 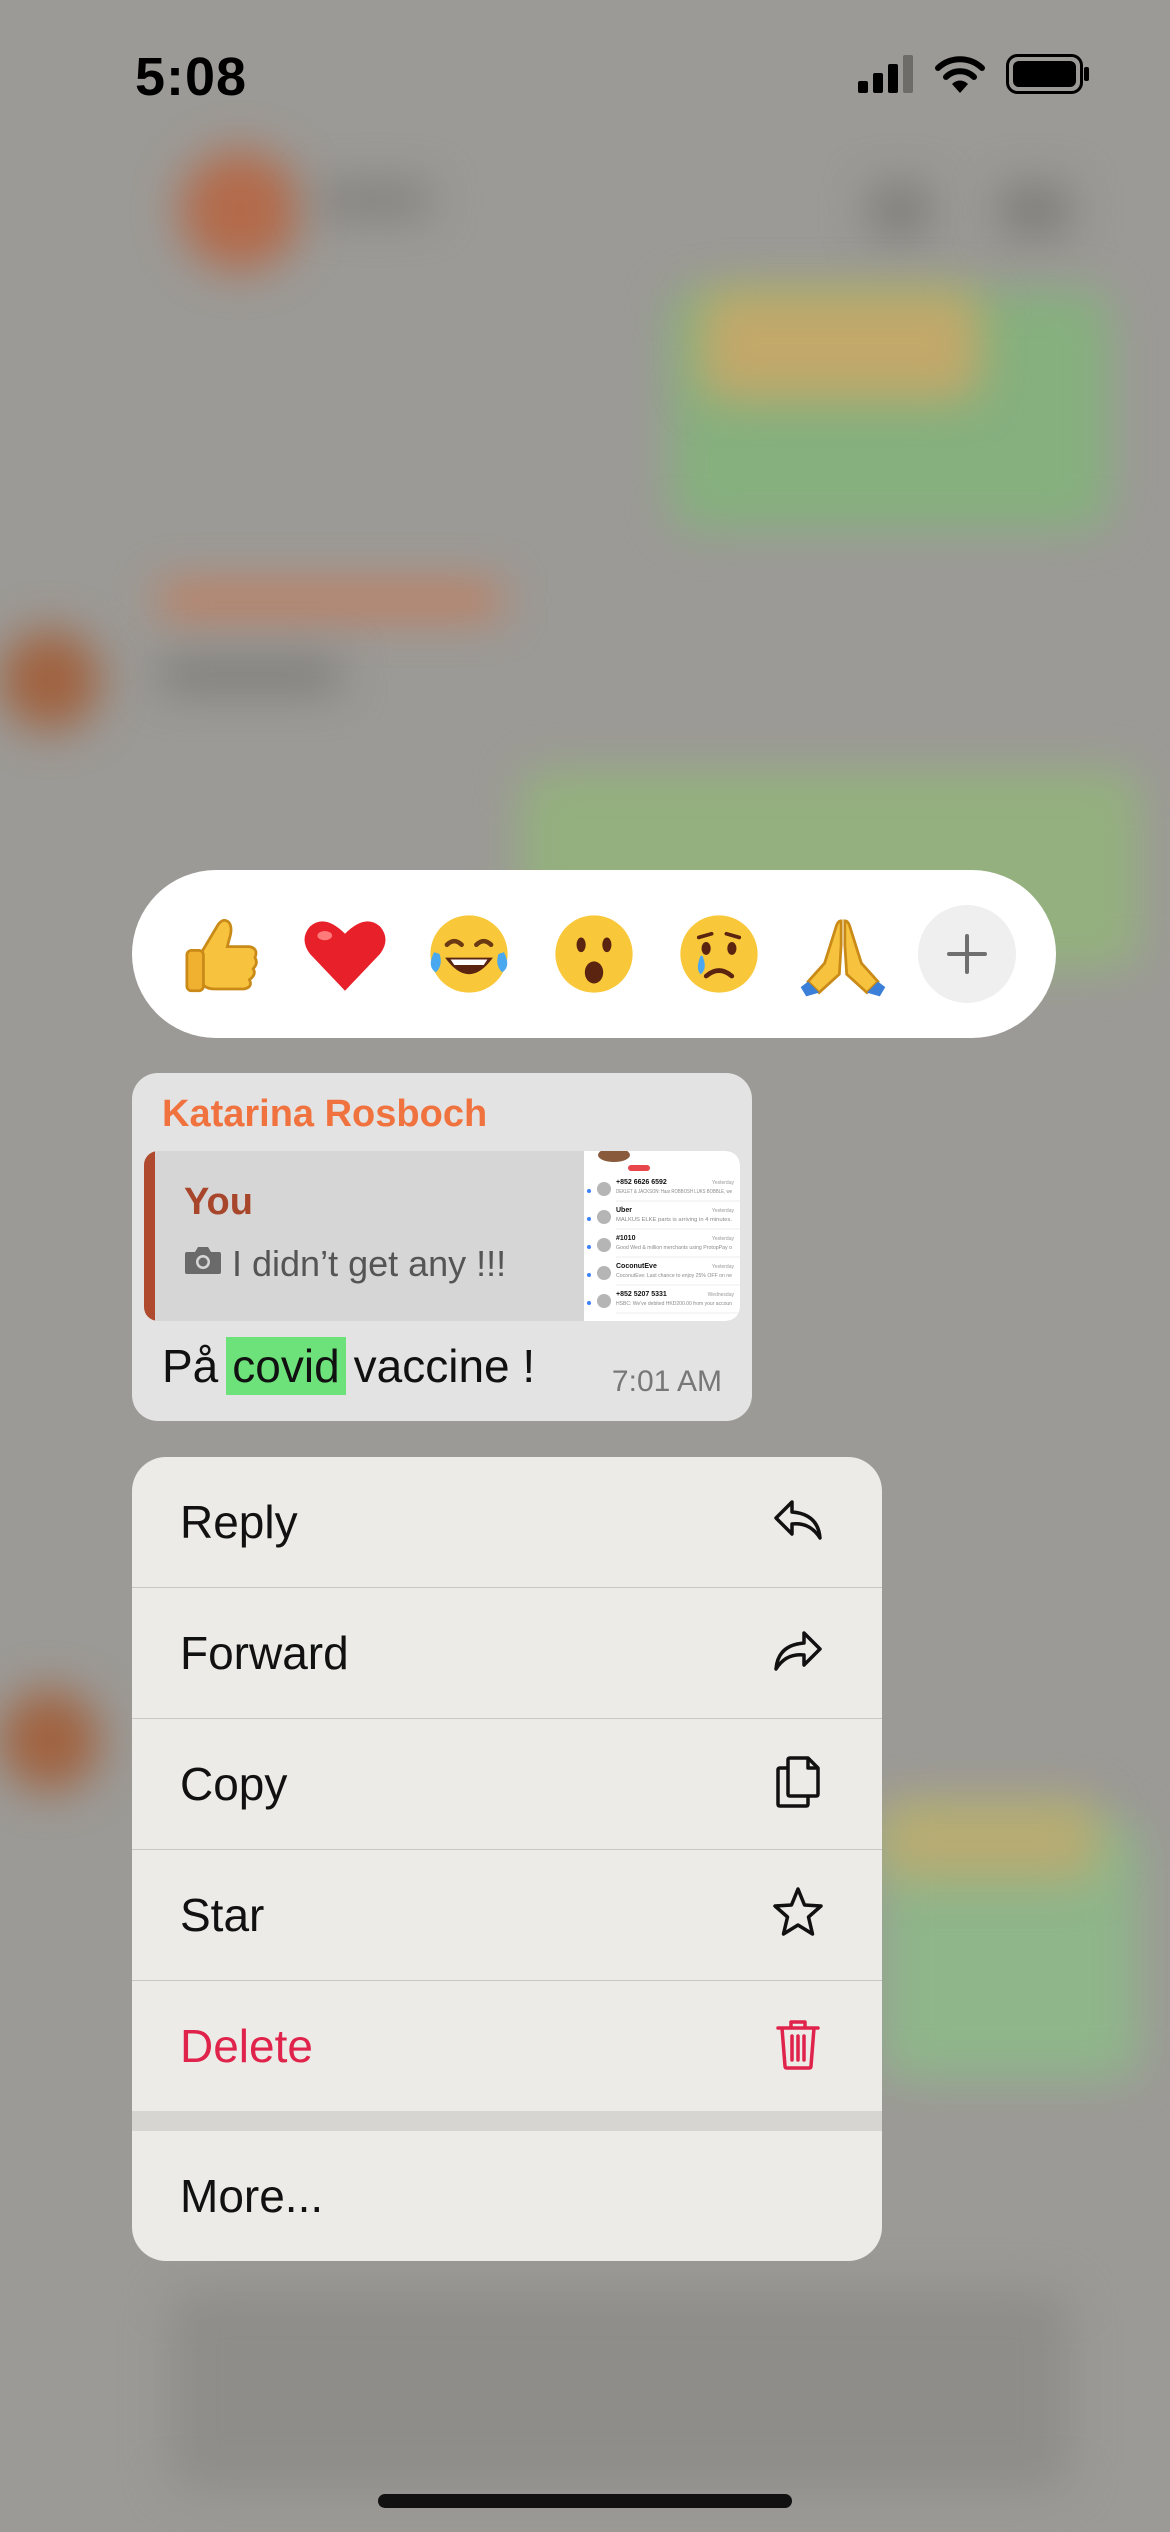 What do you see at coordinates (960, 76) in the screenshot?
I see `wifi-icon` at bounding box center [960, 76].